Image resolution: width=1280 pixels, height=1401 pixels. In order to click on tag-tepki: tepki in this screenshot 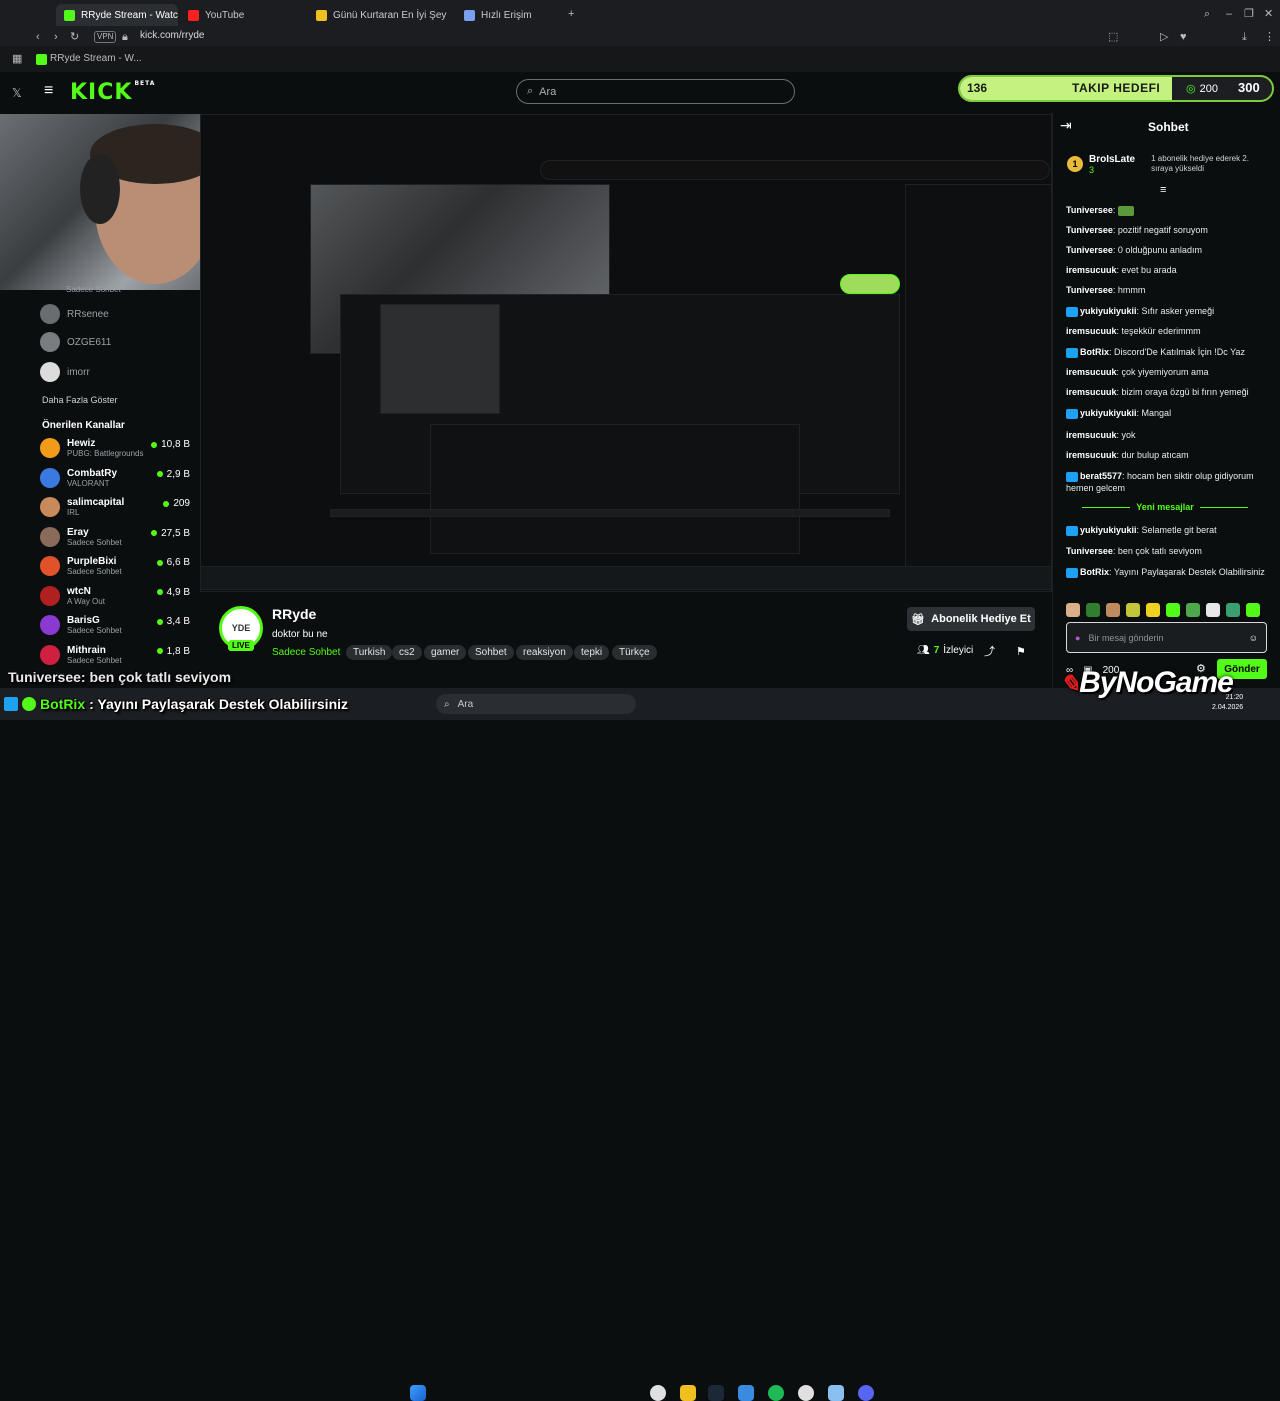, I will do `click(592, 652)`.